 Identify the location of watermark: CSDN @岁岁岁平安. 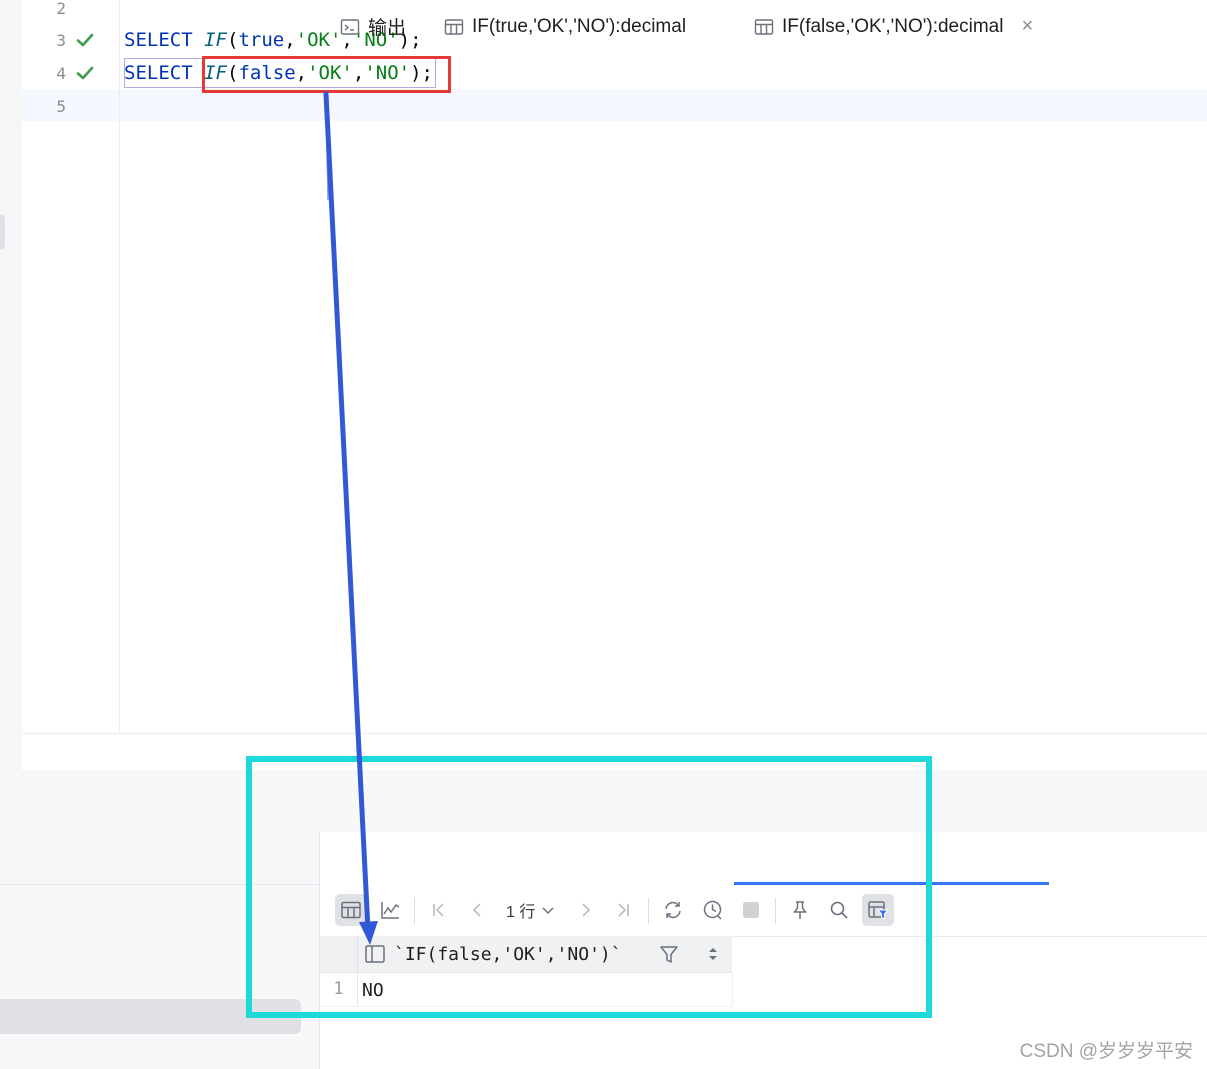
(1106, 1051).